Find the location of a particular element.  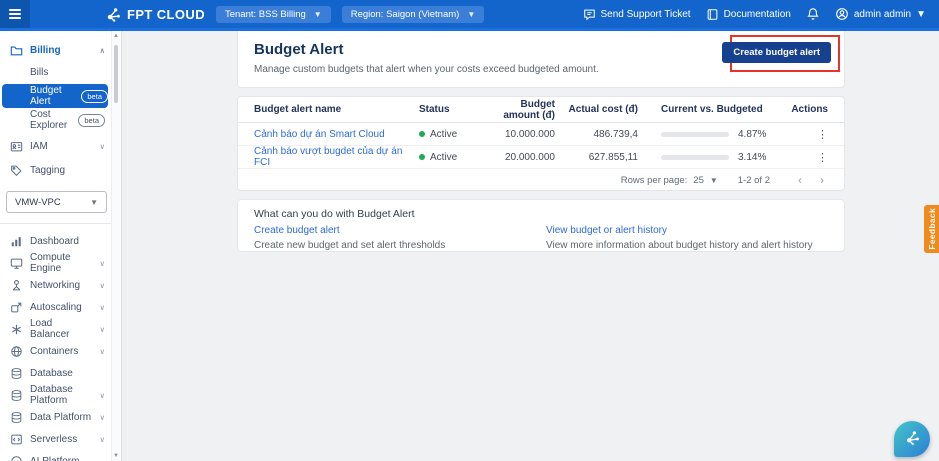

region-selector: Region: Saigon (Vietnam) ▼ is located at coordinates (413, 14).